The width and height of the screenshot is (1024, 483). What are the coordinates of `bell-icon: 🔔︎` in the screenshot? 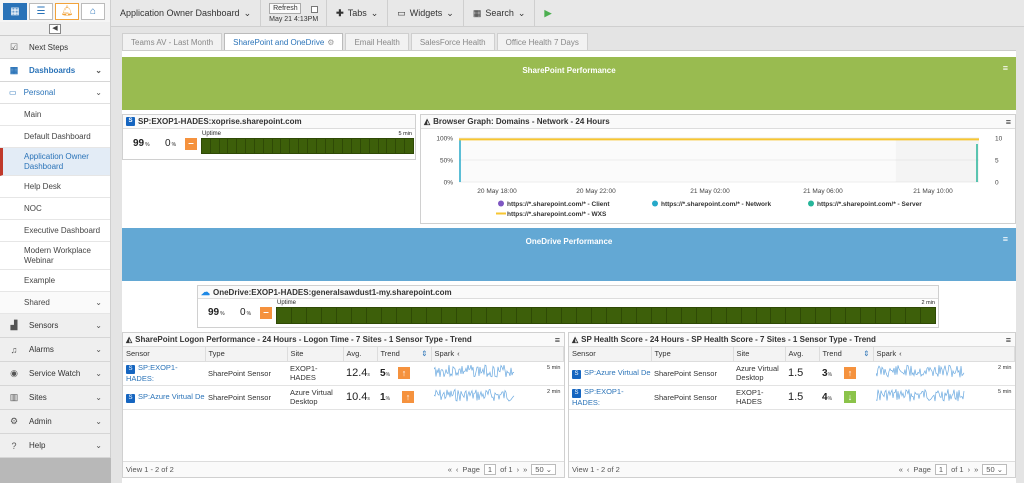 It's located at (67, 11).